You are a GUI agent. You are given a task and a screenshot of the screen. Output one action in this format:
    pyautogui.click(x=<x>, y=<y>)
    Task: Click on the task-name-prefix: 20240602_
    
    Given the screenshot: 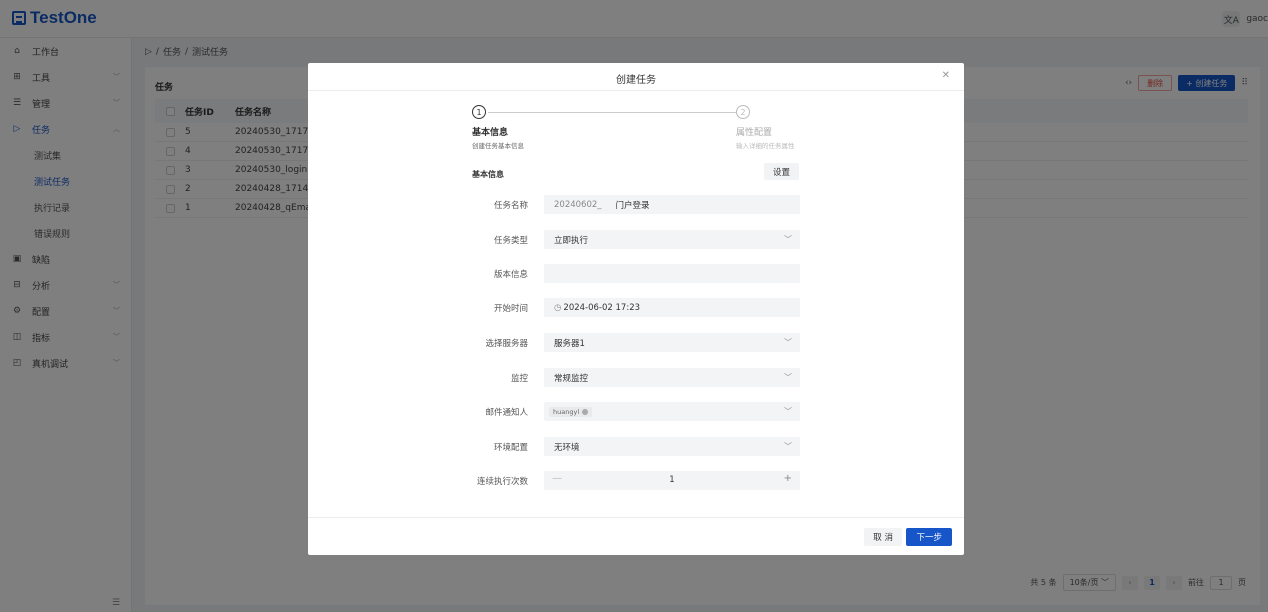 What is the action you would take?
    pyautogui.click(x=578, y=204)
    